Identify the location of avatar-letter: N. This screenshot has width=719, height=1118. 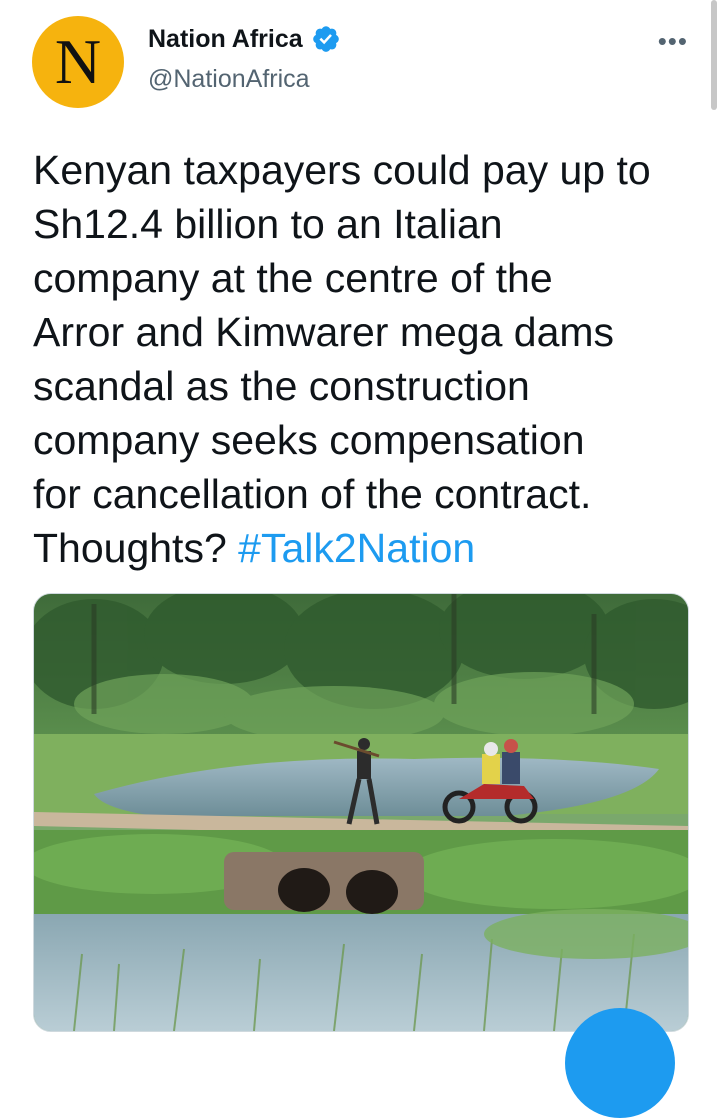
(78, 61).